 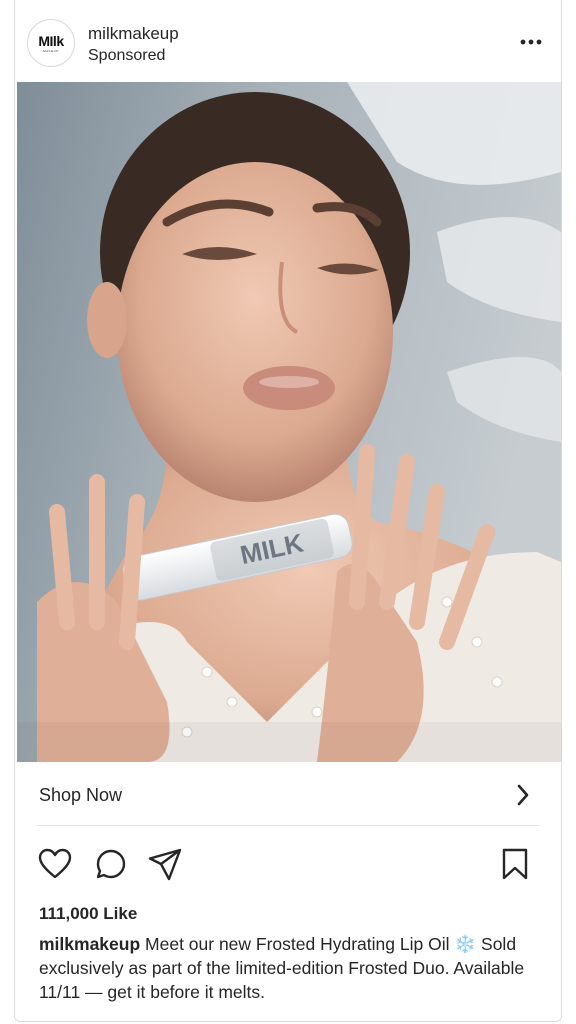 What do you see at coordinates (111, 864) in the screenshot?
I see `comment-icon` at bounding box center [111, 864].